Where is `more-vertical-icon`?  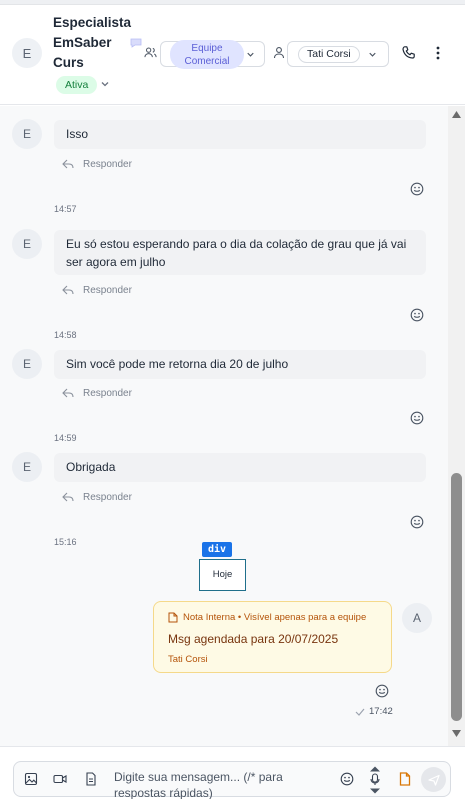 more-vertical-icon is located at coordinates (438, 53).